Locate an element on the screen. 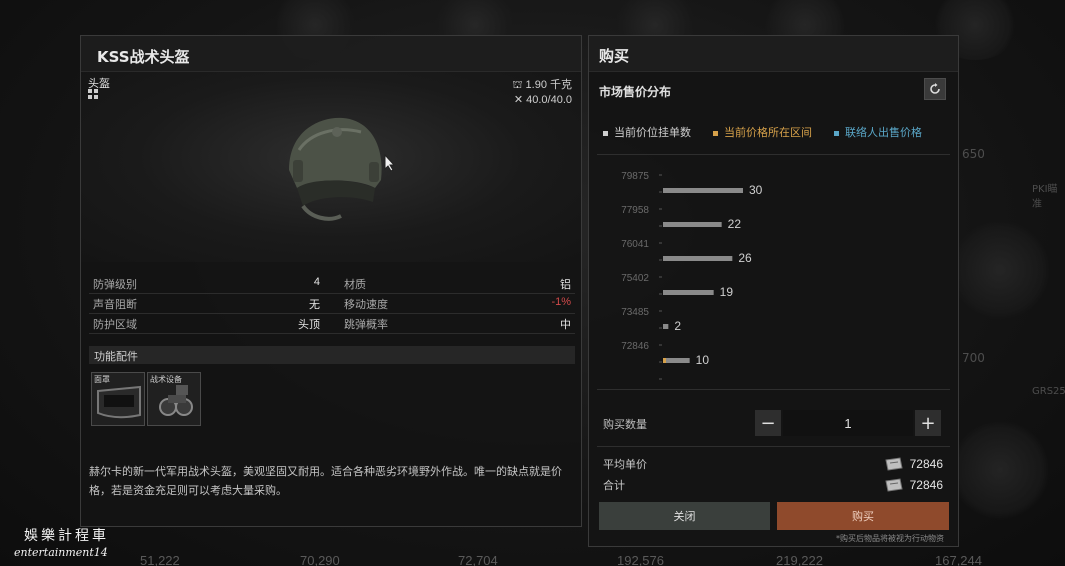  avg-price-value: 72846 is located at coordinates (926, 464).